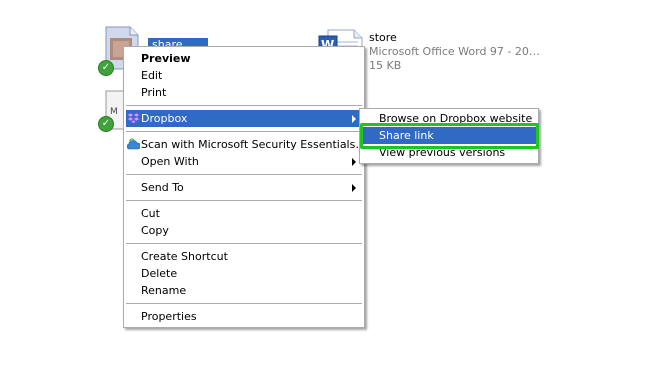  I want to click on menu-item-preview: Preview, so click(244, 58).